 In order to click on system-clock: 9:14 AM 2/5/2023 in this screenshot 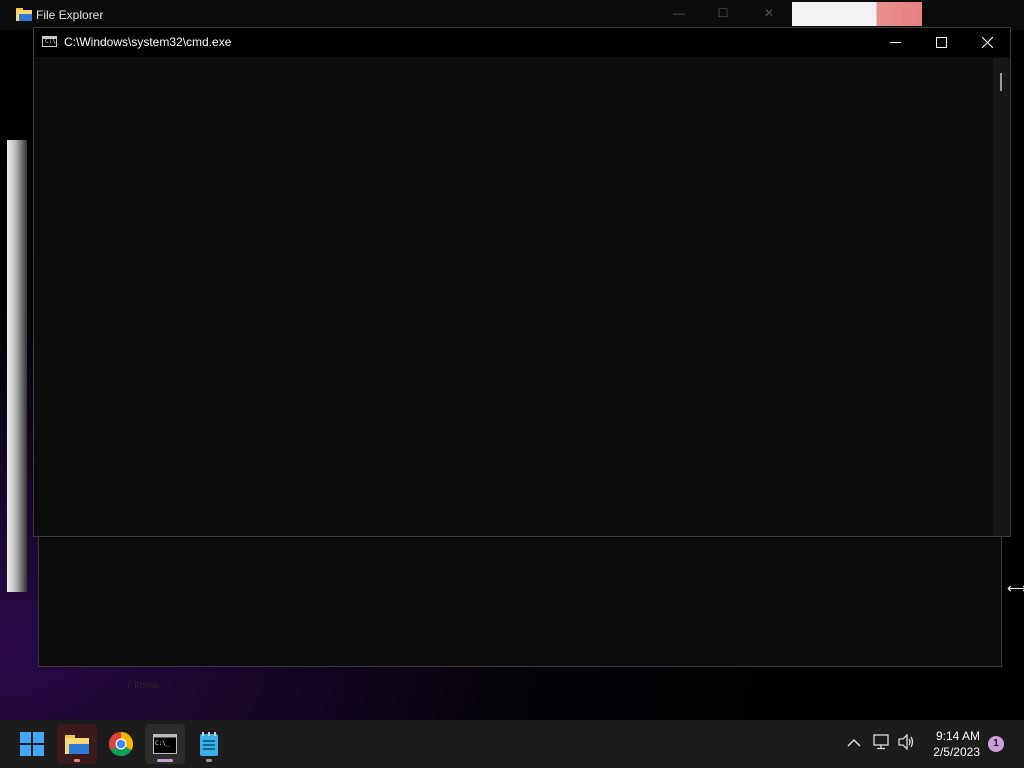, I will do `click(950, 744)`.